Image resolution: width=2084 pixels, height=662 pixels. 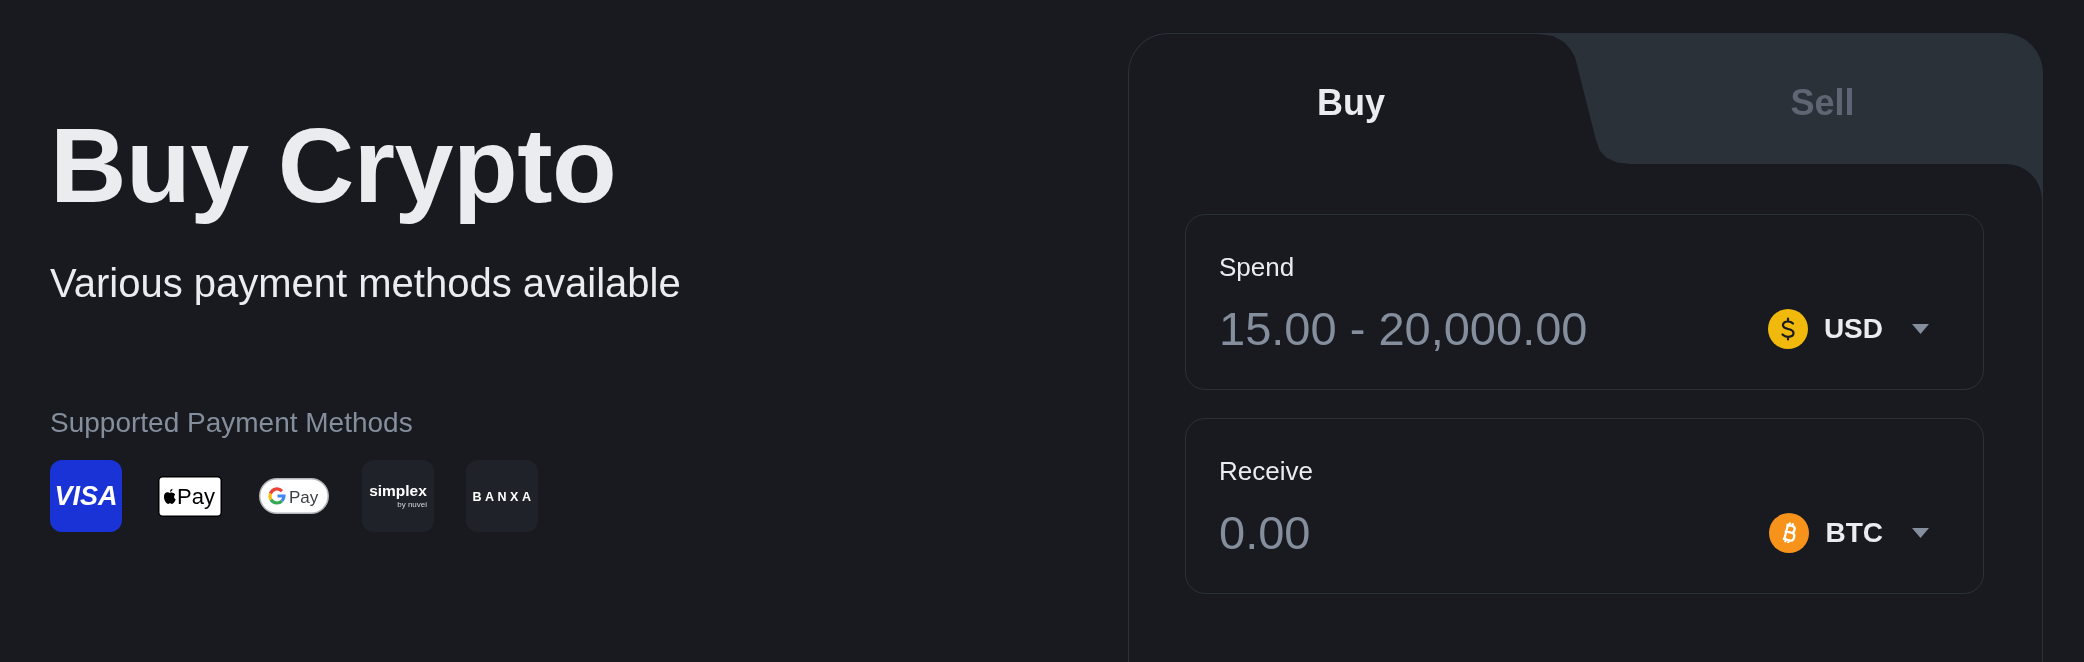 I want to click on bitcoin-icon, so click(x=1789, y=532).